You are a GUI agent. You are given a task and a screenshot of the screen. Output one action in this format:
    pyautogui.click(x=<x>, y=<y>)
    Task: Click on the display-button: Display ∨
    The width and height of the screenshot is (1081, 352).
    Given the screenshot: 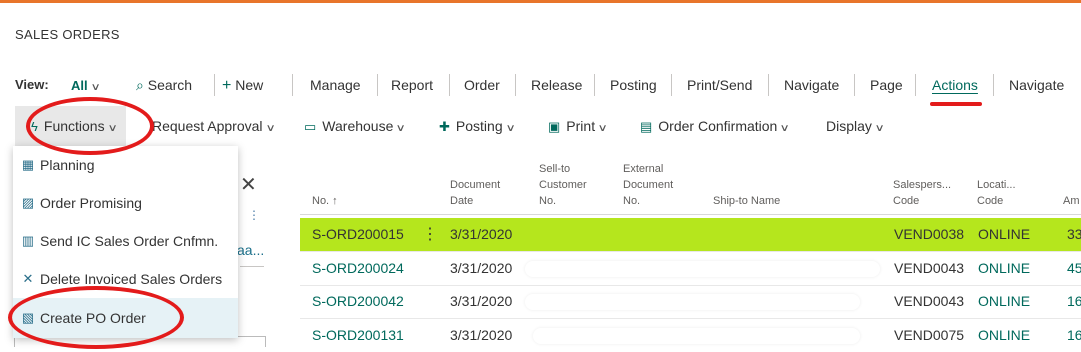 What is the action you would take?
    pyautogui.click(x=855, y=126)
    